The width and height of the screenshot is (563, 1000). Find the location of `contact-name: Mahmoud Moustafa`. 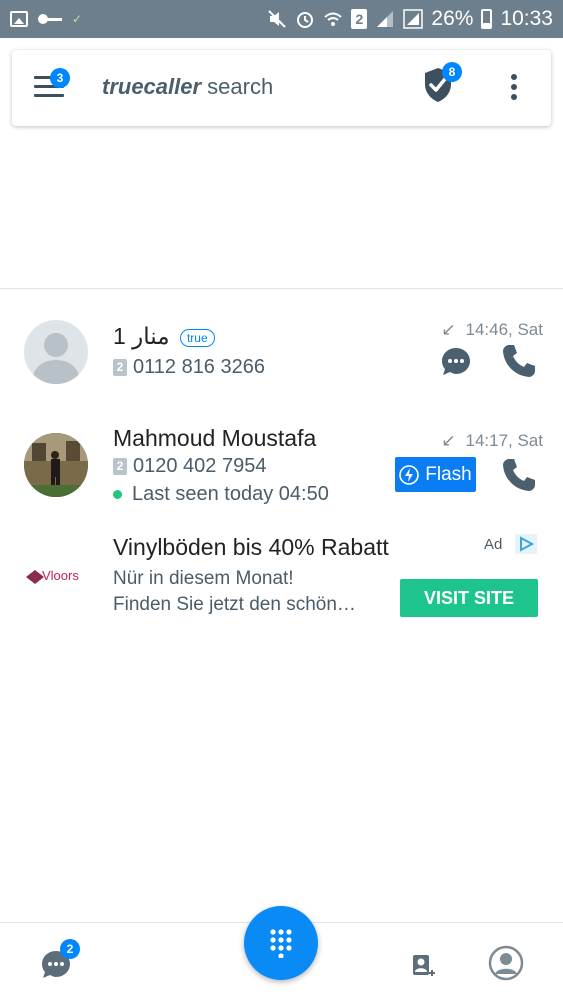

contact-name: Mahmoud Moustafa is located at coordinates (215, 438).